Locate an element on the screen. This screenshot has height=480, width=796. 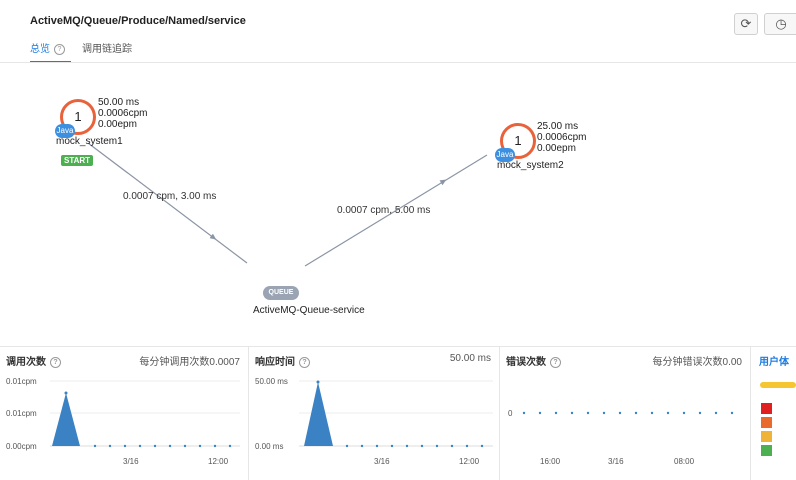
node-latency: 50.00 ms is located at coordinates (119, 102).